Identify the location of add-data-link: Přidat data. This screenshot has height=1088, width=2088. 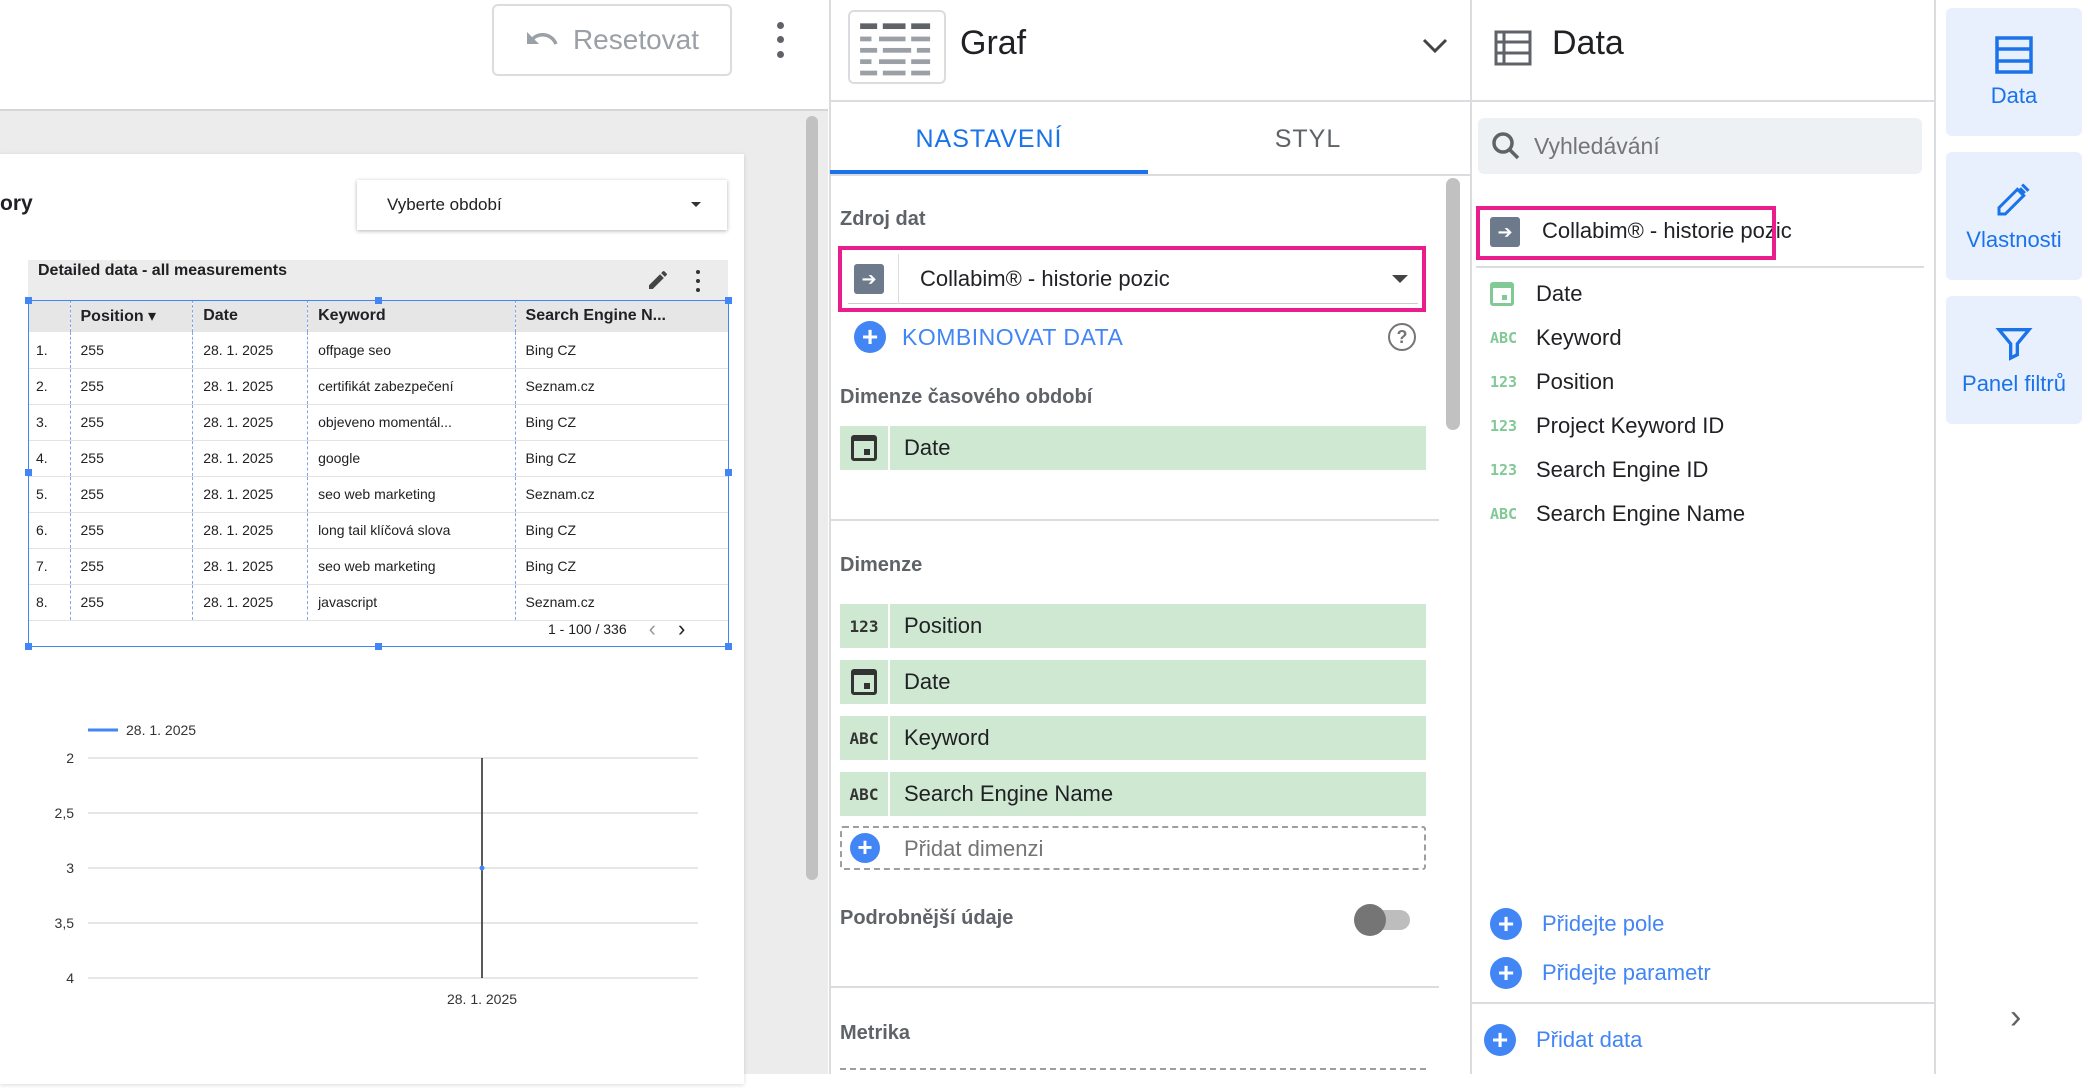
(1589, 1040).